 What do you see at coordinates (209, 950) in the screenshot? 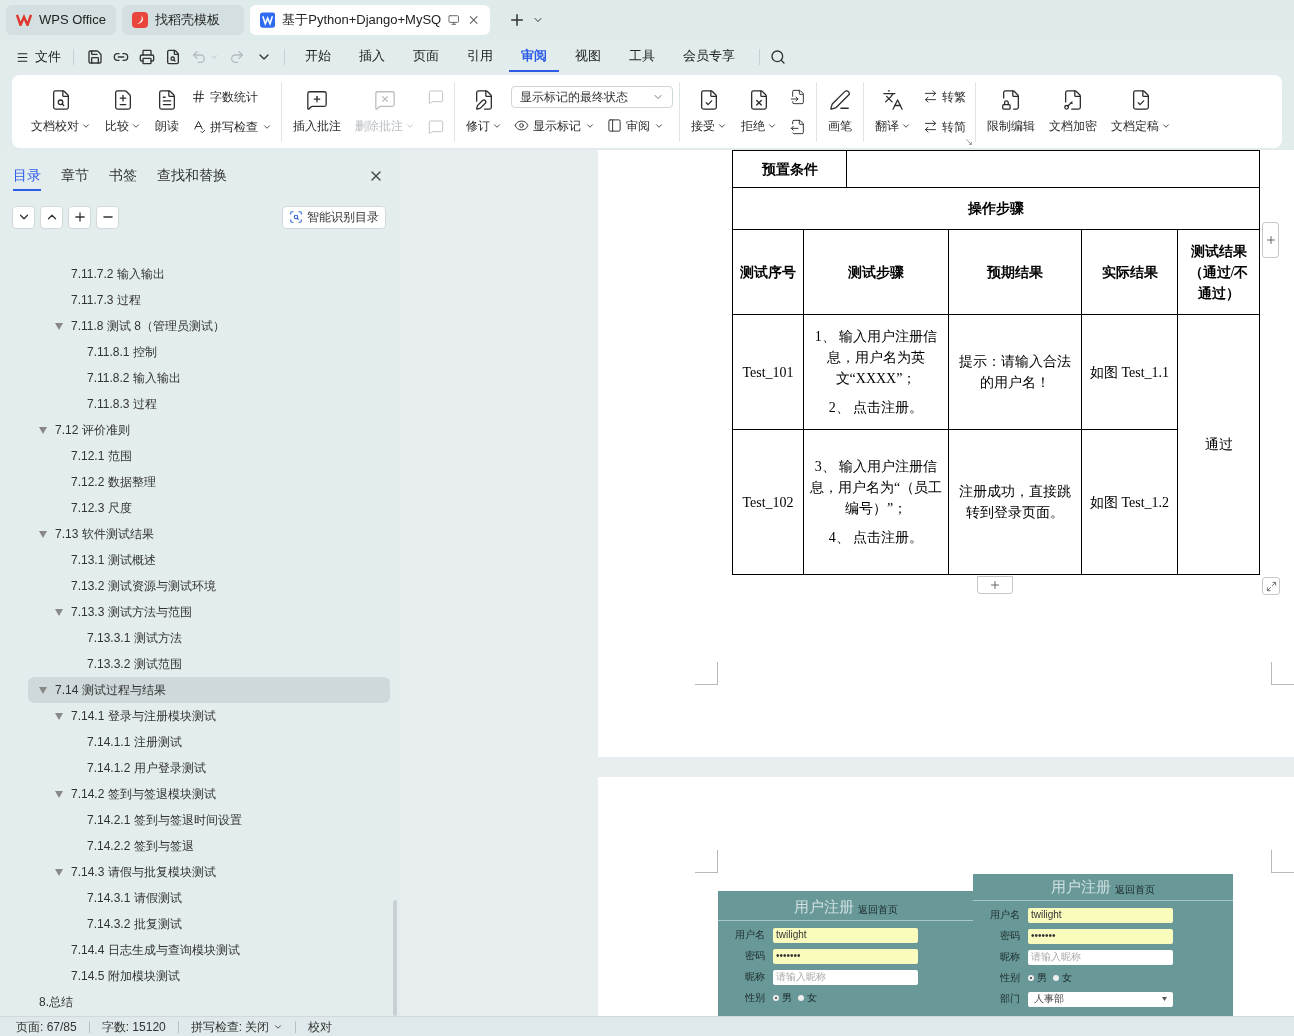
I see `toc-item: 7.14.4 日志生成与查询模块测试` at bounding box center [209, 950].